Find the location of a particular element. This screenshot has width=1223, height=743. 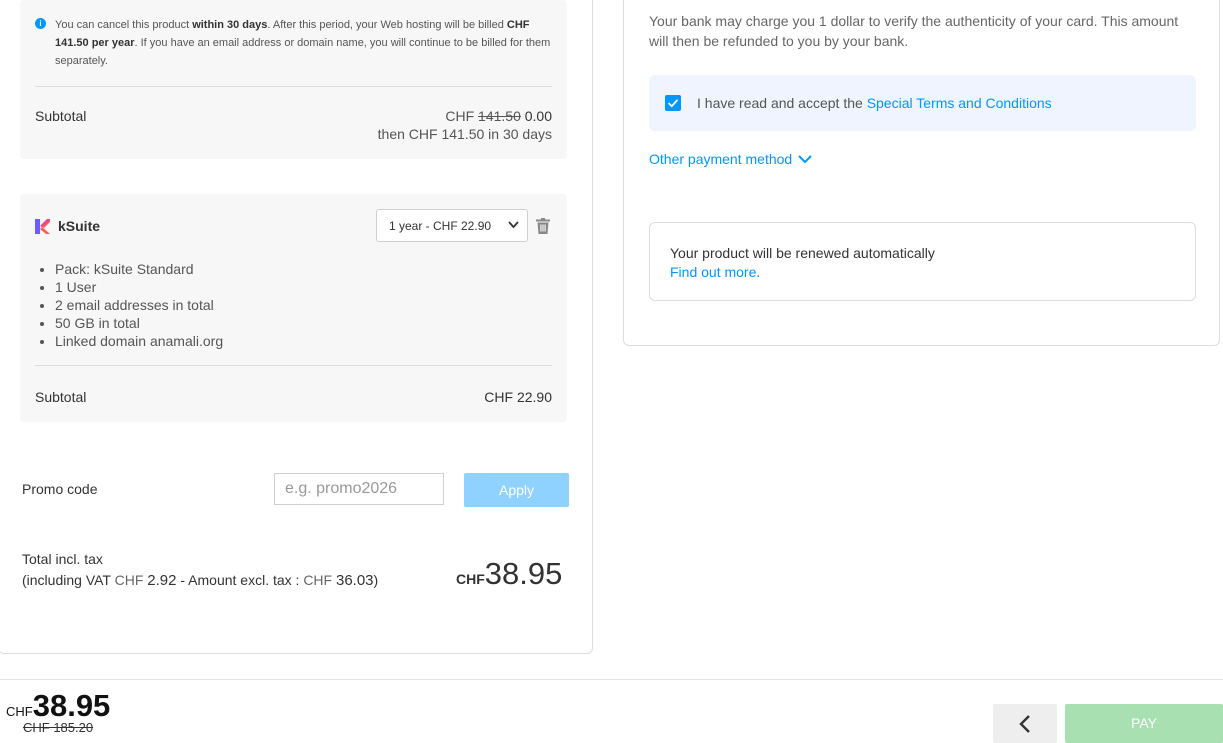

pay-button: PAY is located at coordinates (1144, 723).